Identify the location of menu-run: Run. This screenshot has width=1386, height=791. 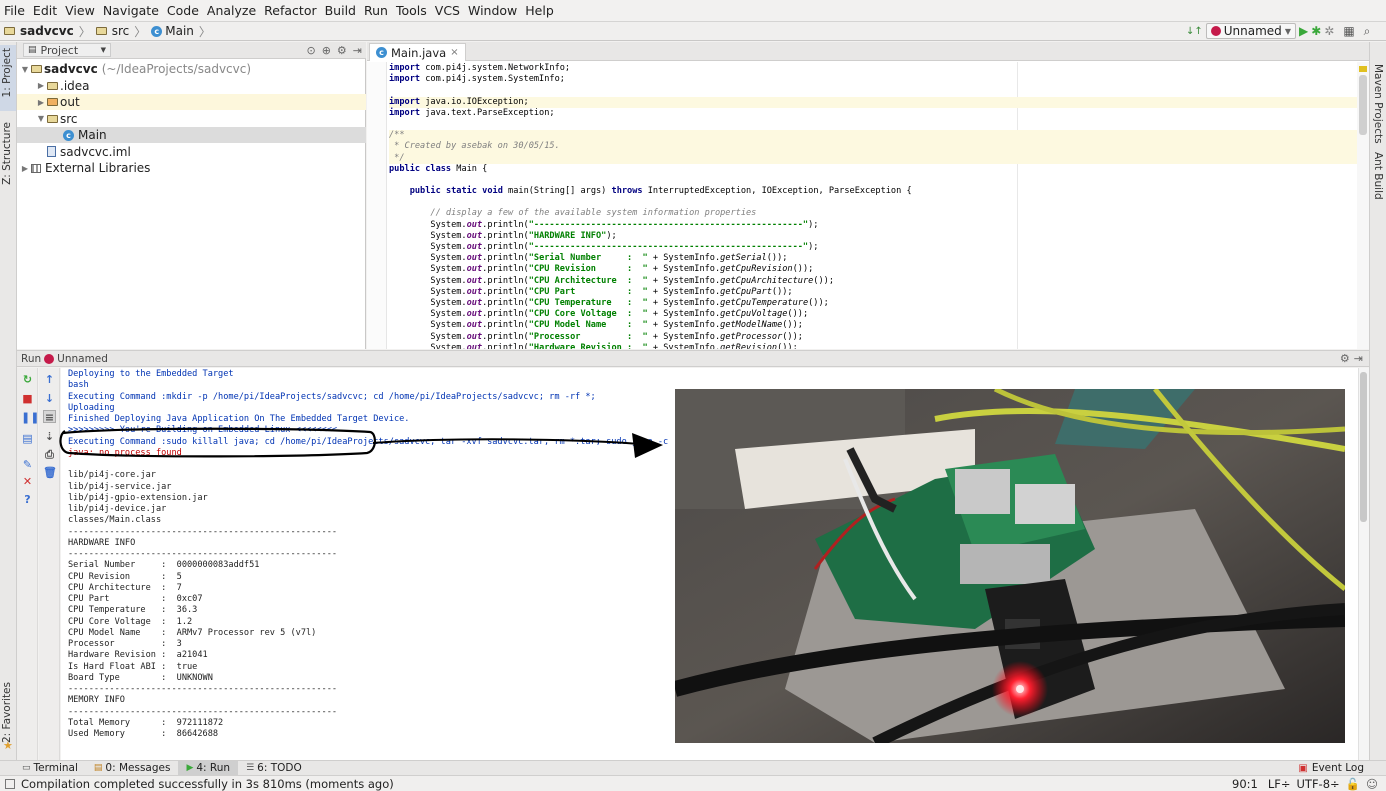
(376, 10).